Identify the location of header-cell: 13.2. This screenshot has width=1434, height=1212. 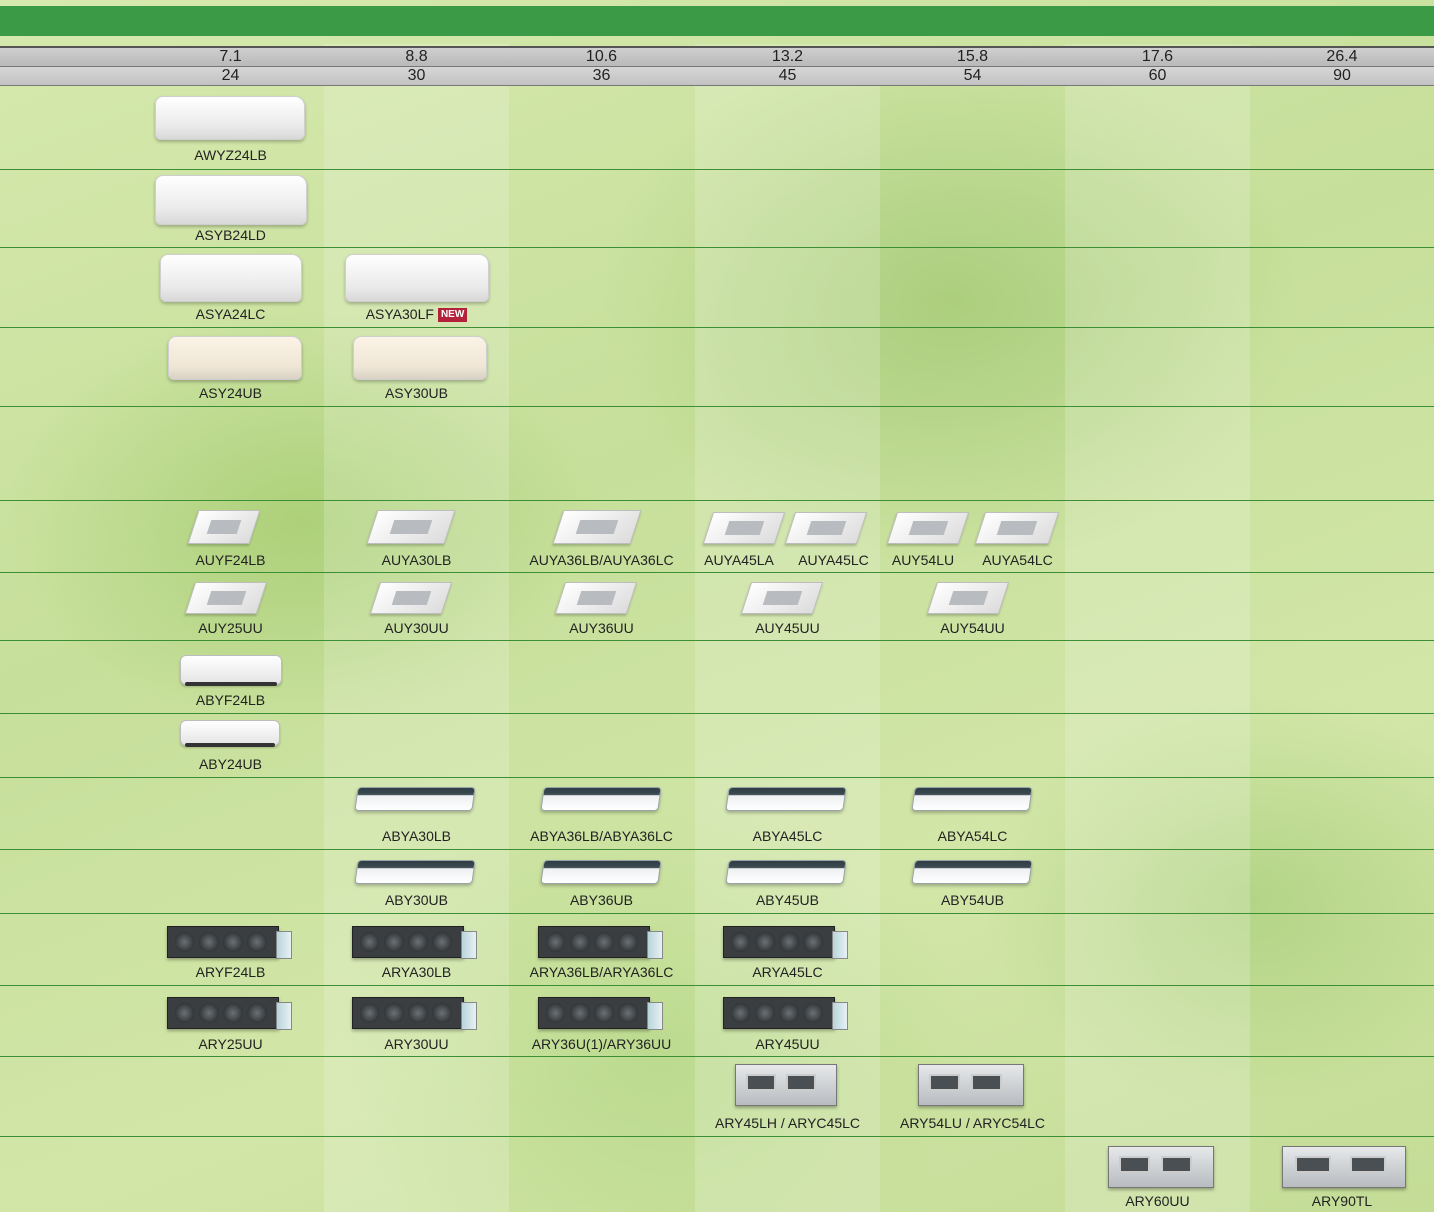
(787, 56).